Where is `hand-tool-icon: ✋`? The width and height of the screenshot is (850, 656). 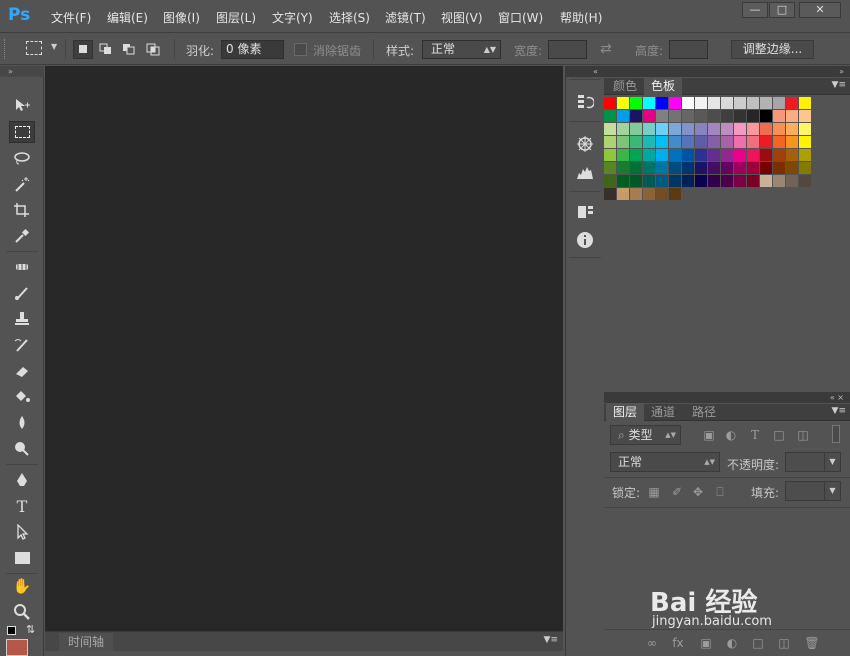 hand-tool-icon: ✋ is located at coordinates (22, 586).